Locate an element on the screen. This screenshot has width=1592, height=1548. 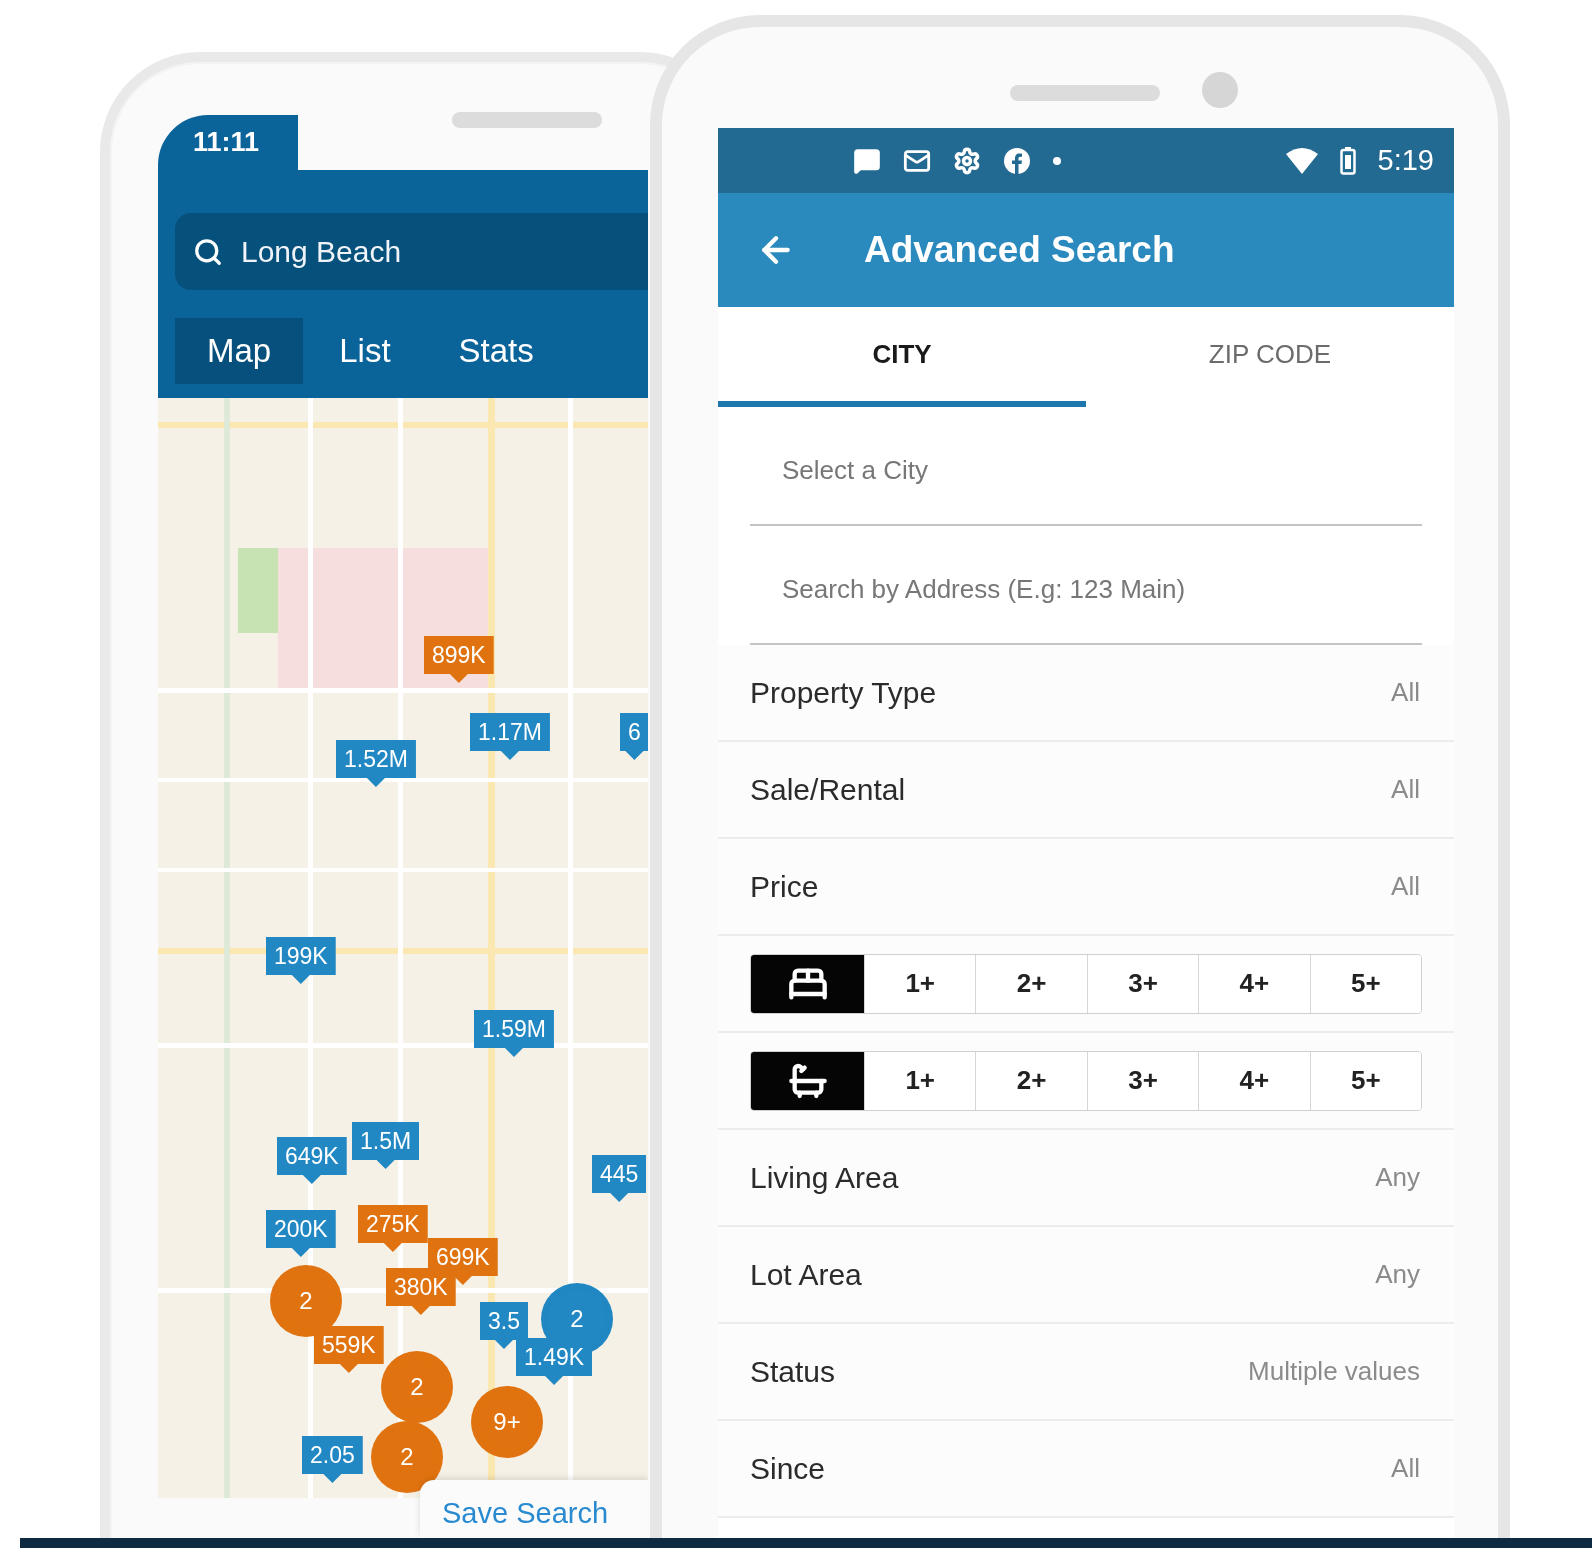
view-tab: Map is located at coordinates (239, 351).